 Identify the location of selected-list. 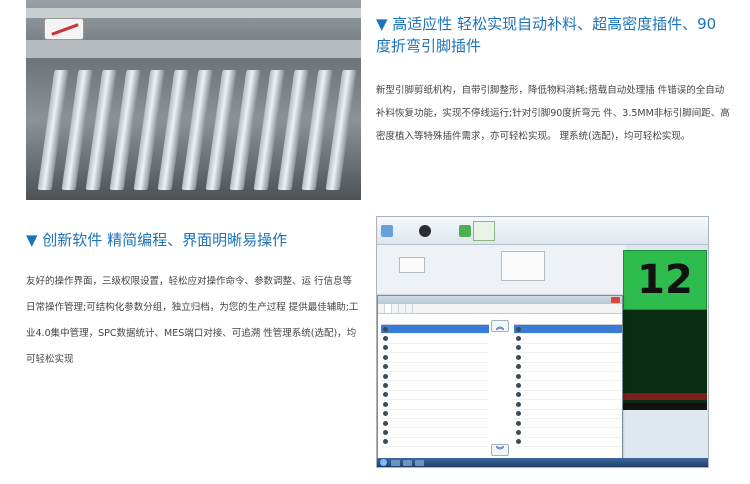
(568, 388).